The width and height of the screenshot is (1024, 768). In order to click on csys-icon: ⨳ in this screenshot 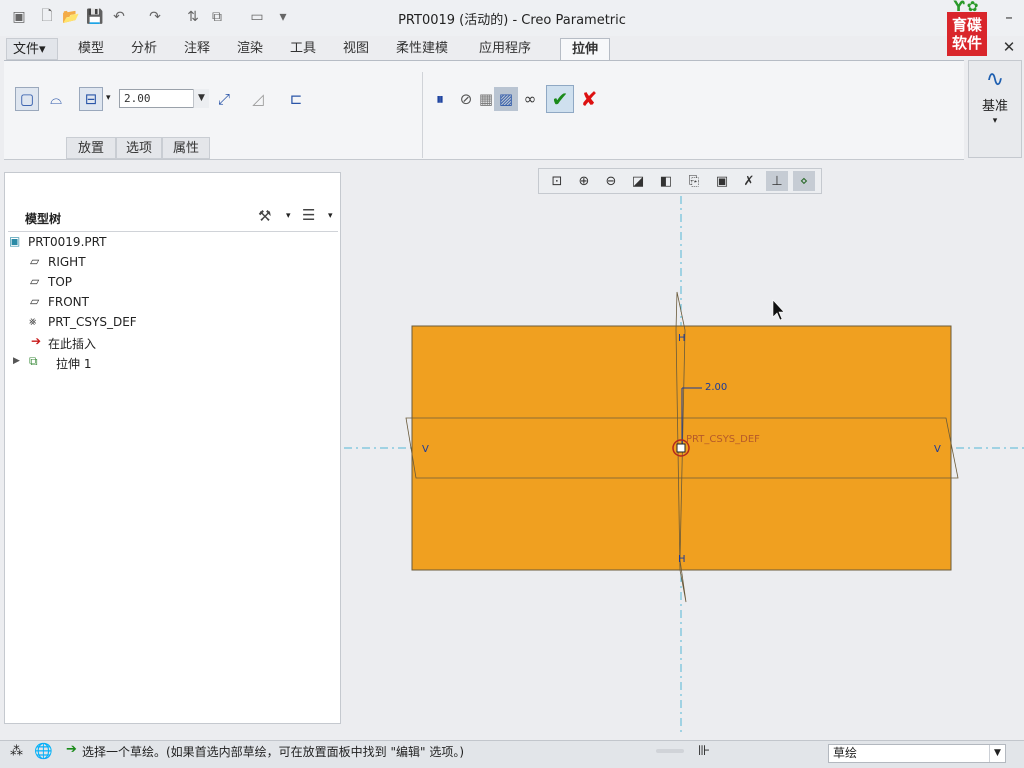, I will do `click(33, 321)`.